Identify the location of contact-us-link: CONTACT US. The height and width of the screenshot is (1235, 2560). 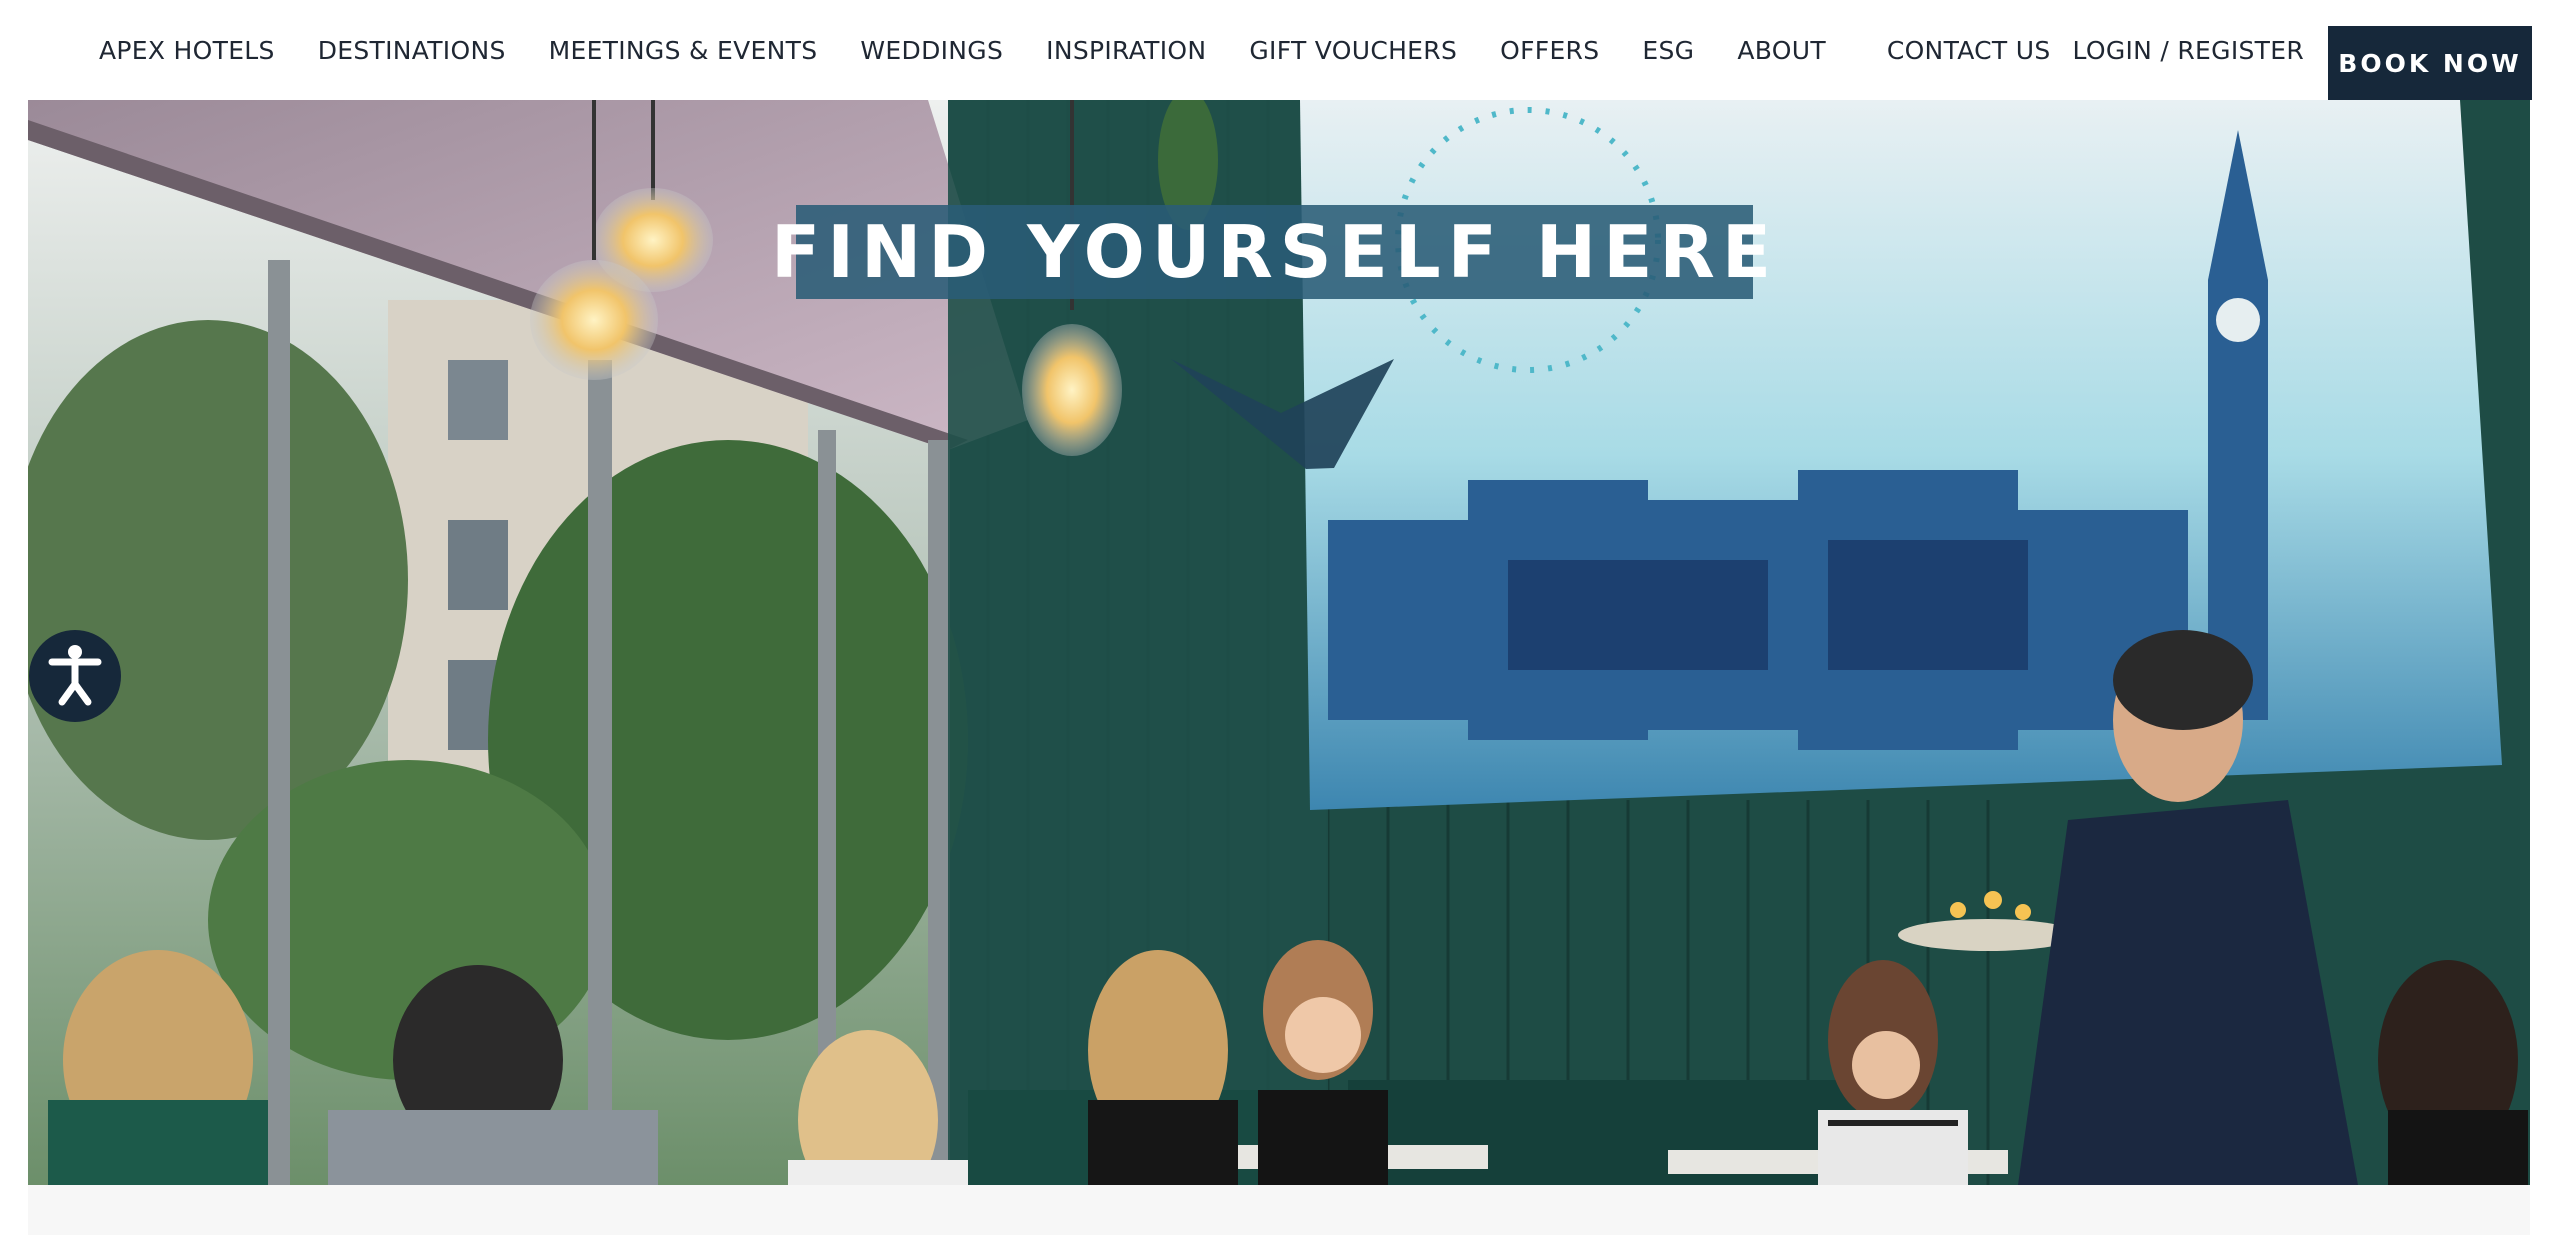
(1969, 50).